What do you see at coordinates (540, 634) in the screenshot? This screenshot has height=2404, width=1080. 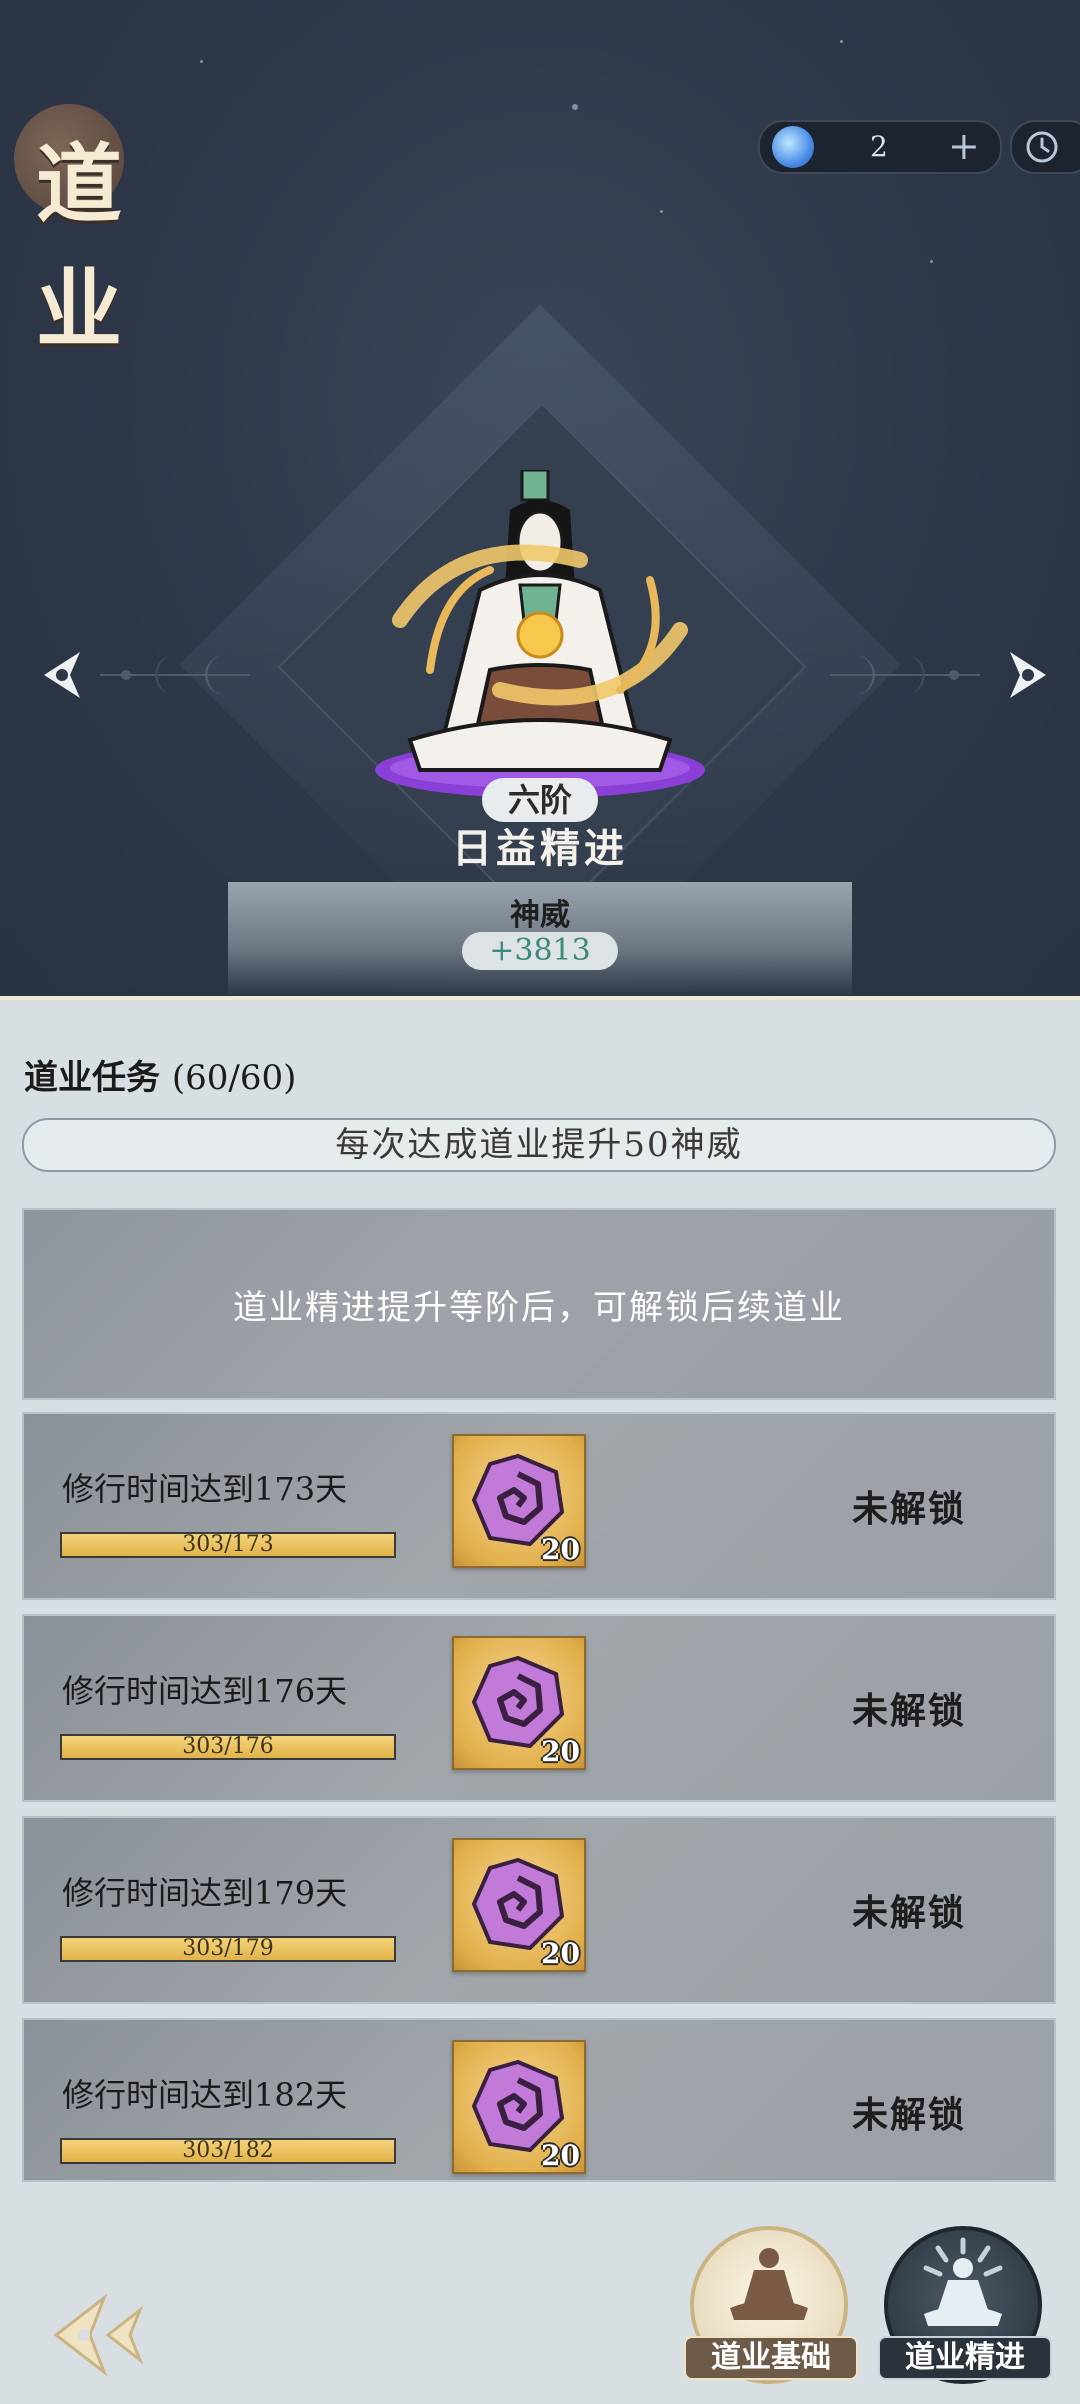 I see `cultivator-figure-icon` at bounding box center [540, 634].